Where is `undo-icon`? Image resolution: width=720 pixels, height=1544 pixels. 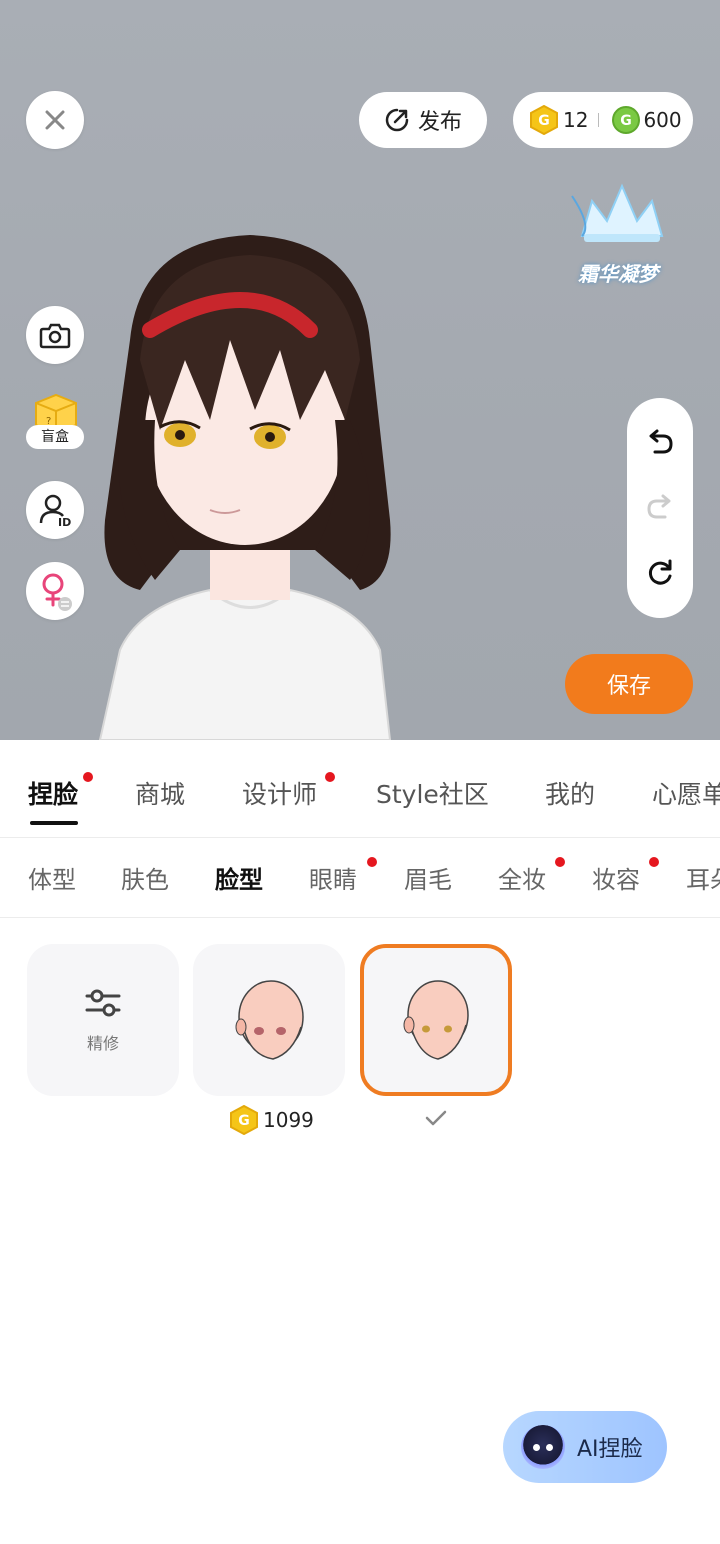
undo-icon is located at coordinates (660, 443).